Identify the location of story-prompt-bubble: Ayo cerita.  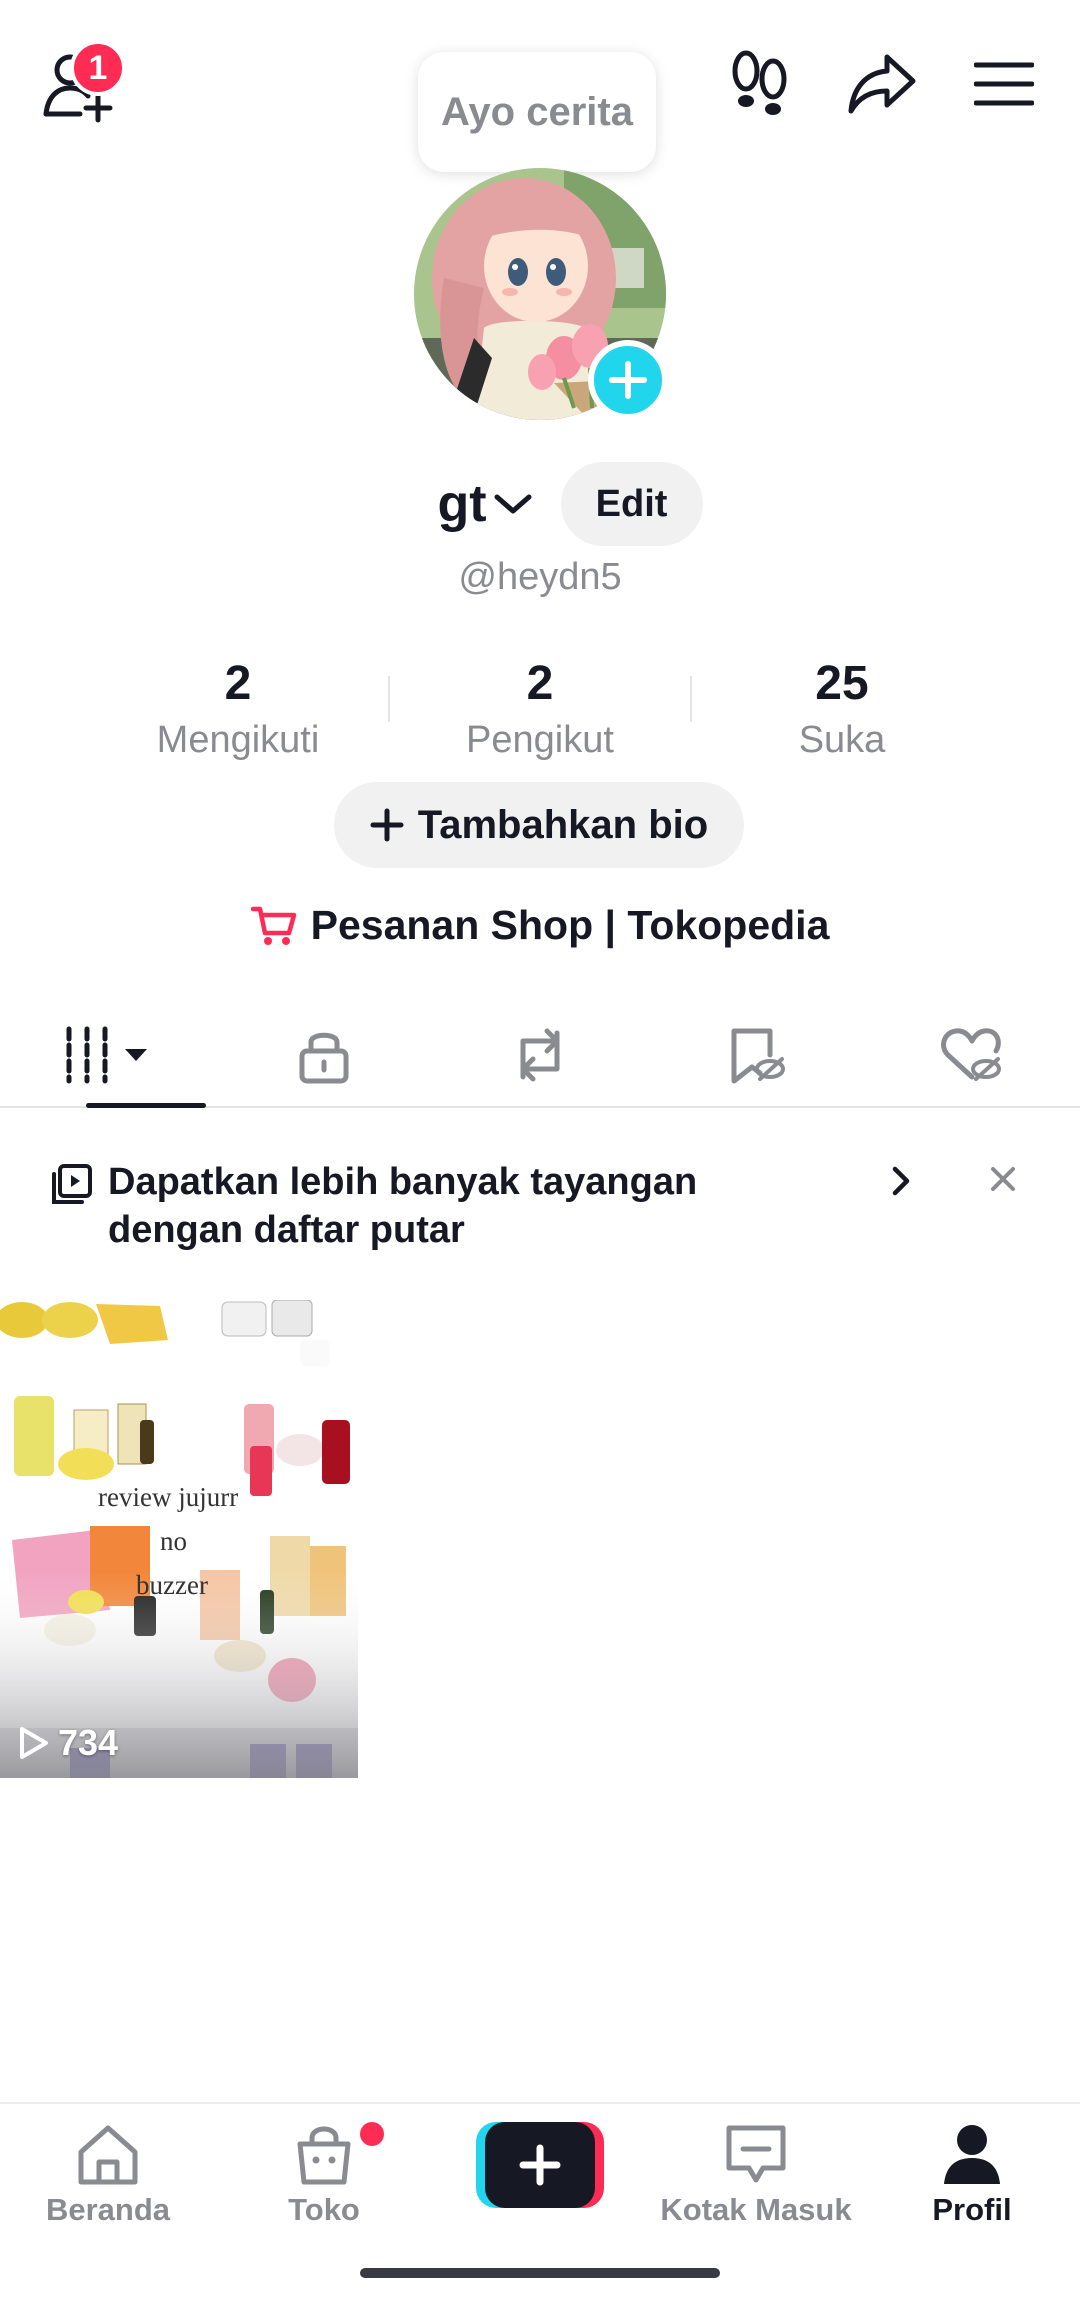
(537, 112).